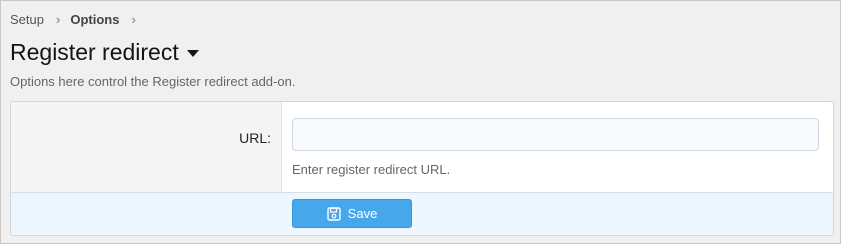  I want to click on breadcrumb: Setup › Options ›, so click(78, 19).